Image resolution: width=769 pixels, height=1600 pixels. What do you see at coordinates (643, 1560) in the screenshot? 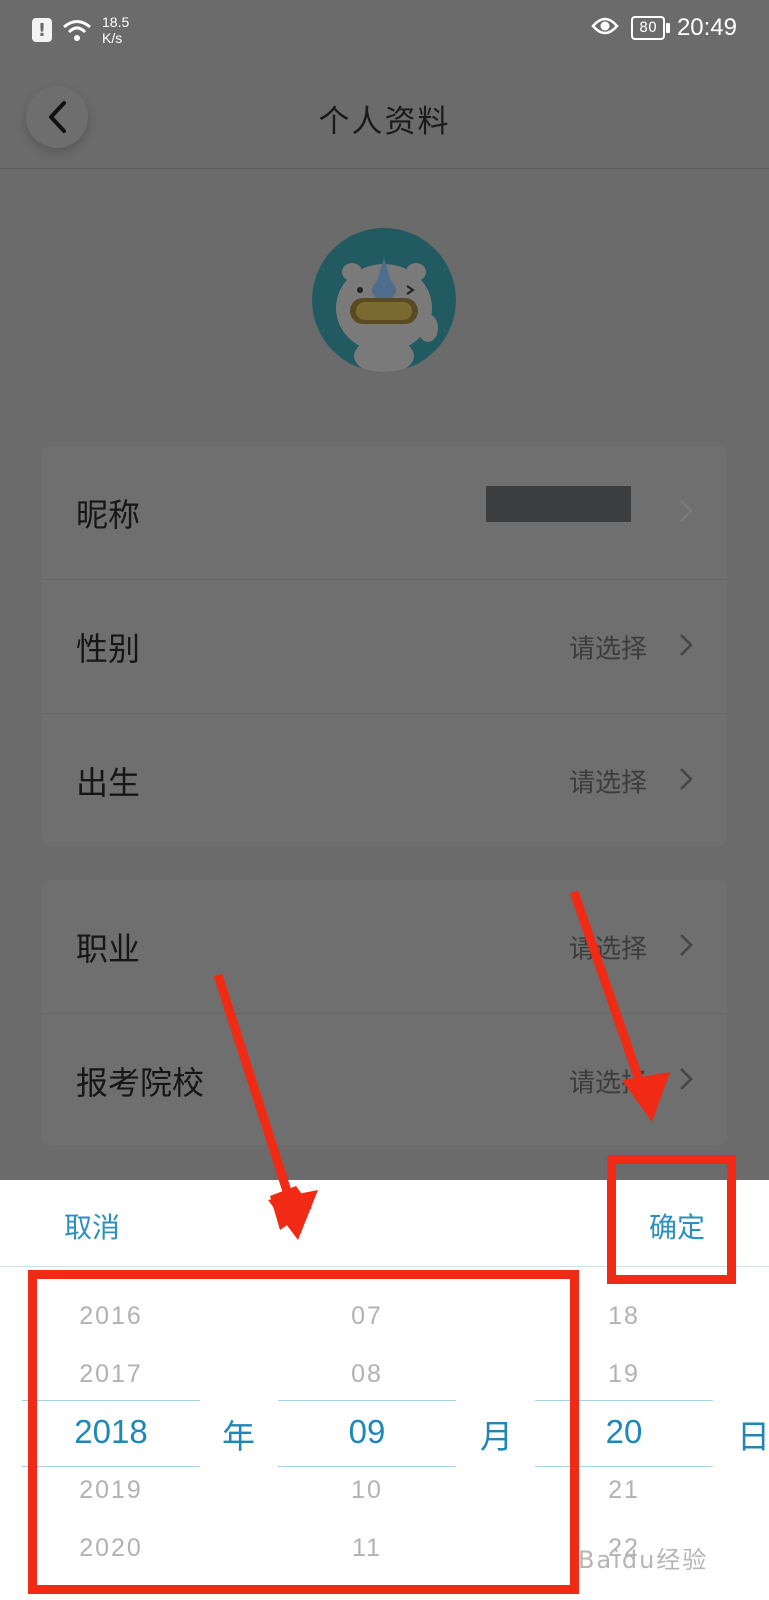
I see `watermark: Baidu经验` at bounding box center [643, 1560].